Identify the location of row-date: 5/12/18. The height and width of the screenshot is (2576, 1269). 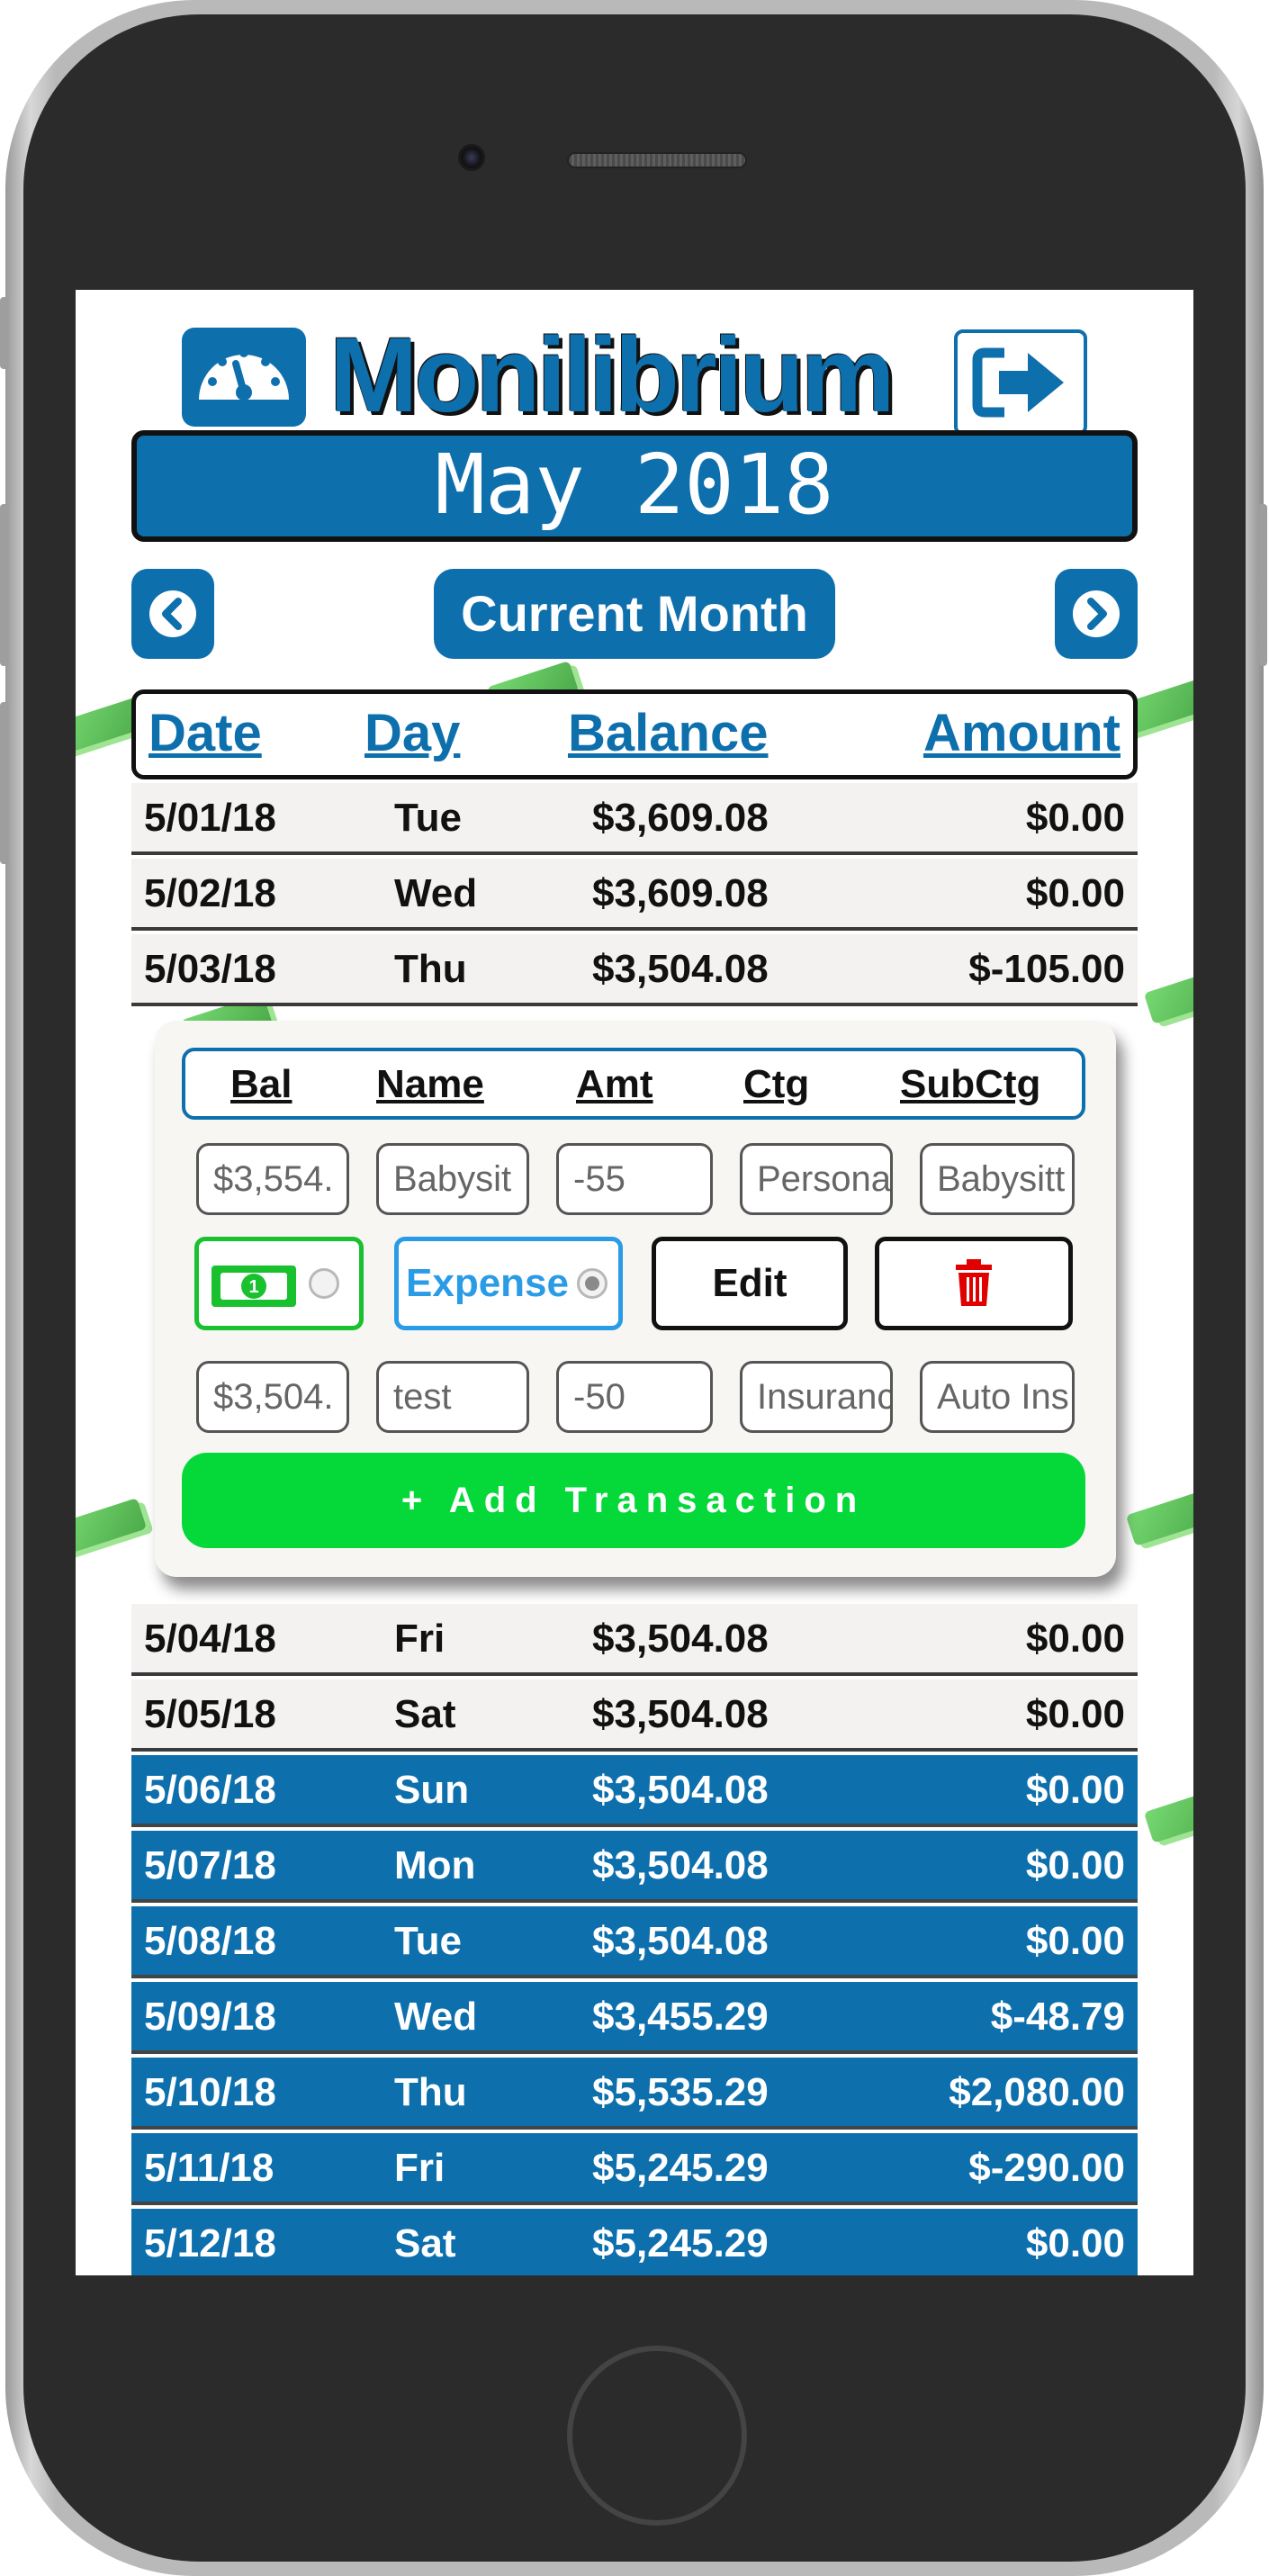
(210, 2243).